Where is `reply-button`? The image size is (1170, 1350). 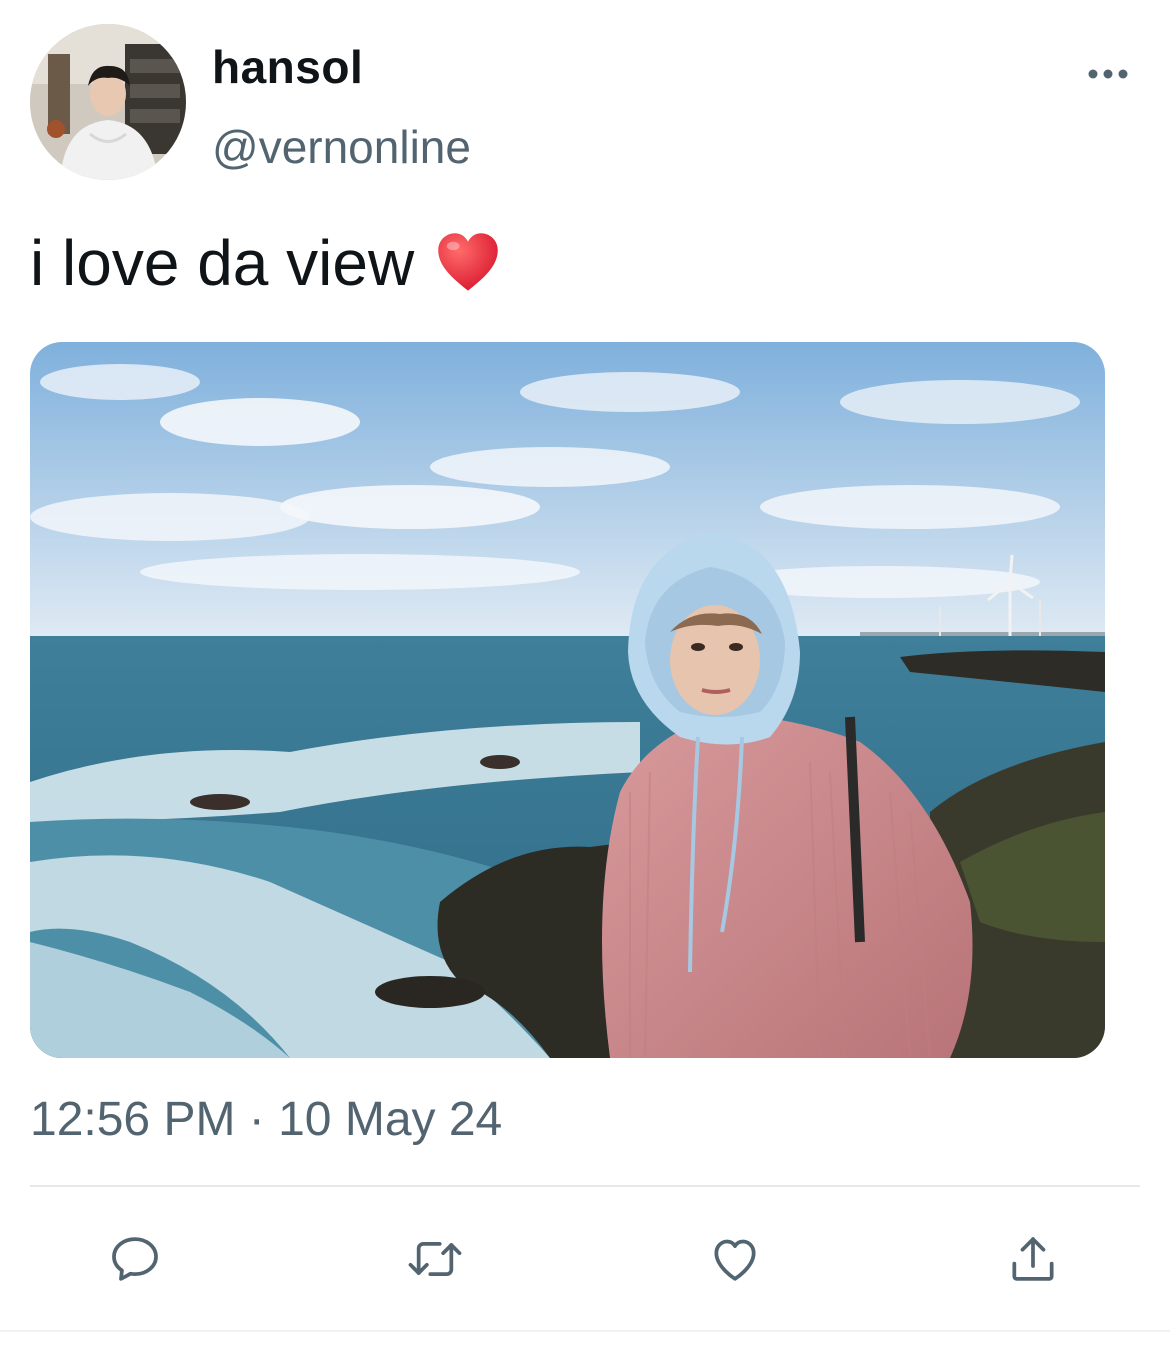 reply-button is located at coordinates (135, 1259).